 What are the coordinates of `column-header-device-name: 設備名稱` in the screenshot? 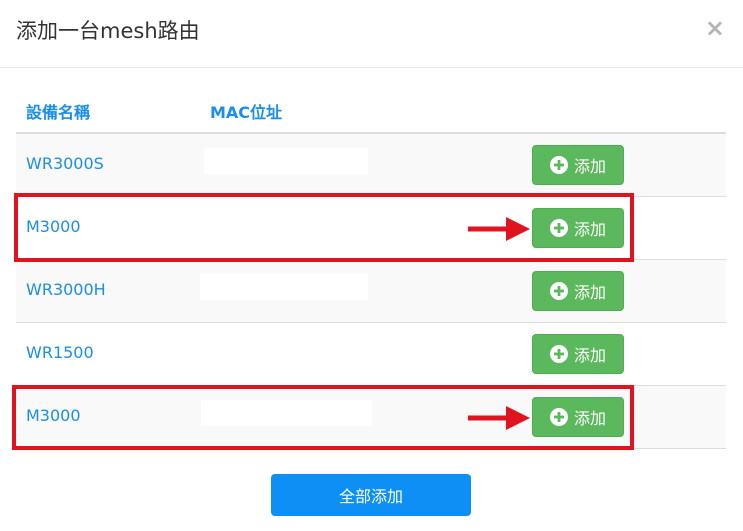 It's located at (58, 112).